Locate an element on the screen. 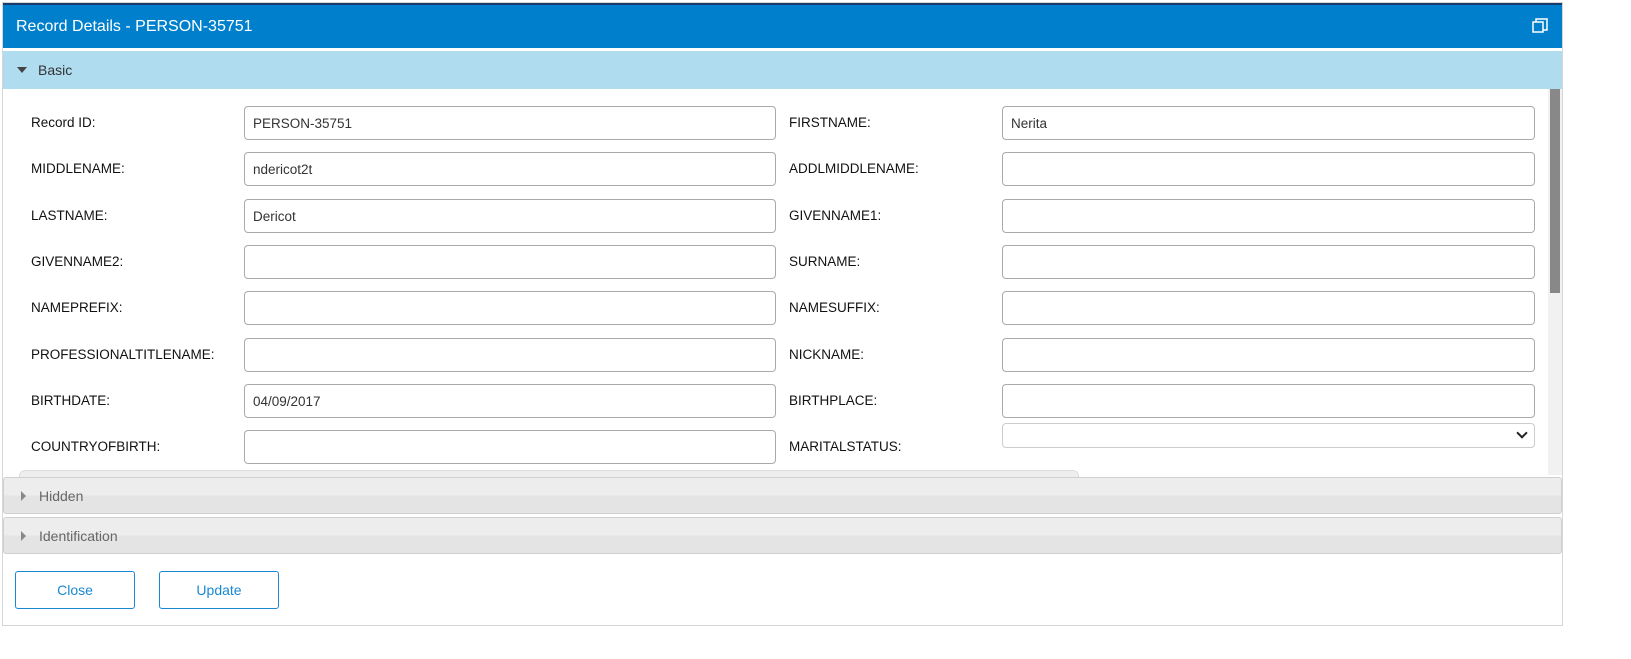 The image size is (1631, 659). professionaltitlename-label: PROFESSIONALTITLENAME: is located at coordinates (123, 354).